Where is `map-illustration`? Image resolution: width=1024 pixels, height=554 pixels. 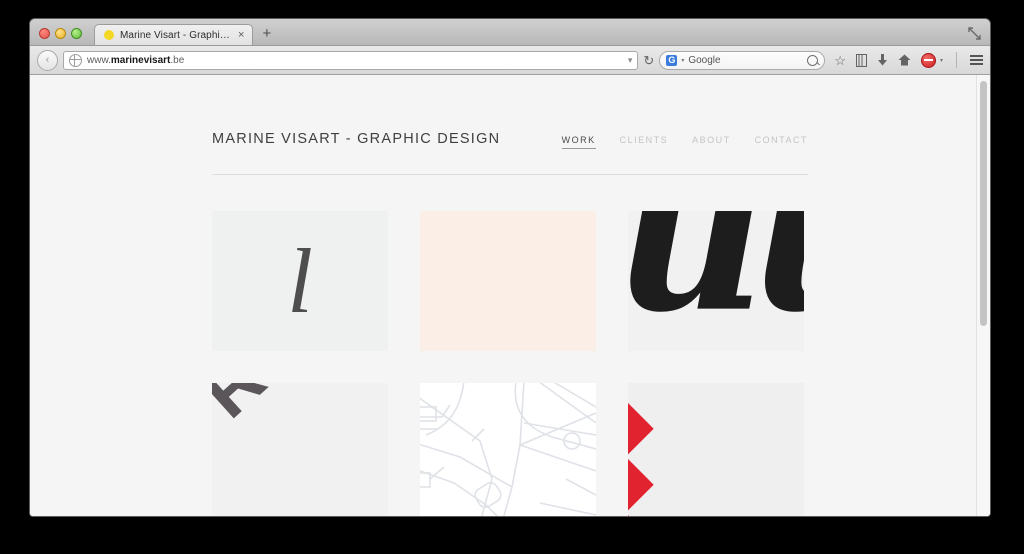
map-illustration is located at coordinates (508, 449).